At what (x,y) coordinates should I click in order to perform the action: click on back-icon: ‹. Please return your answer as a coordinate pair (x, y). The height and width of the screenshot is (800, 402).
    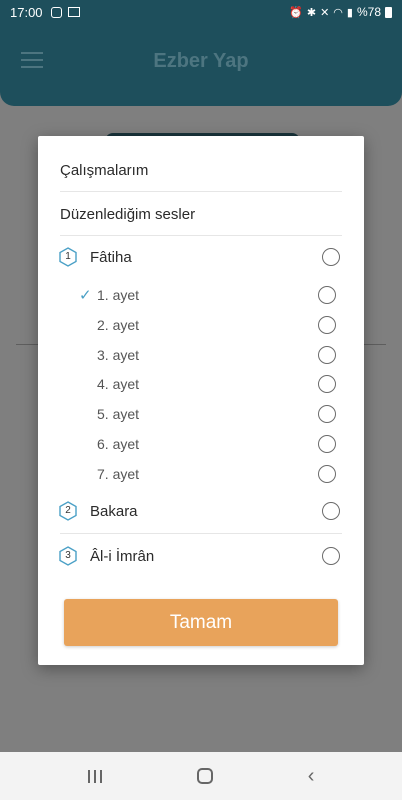
    Looking at the image, I should click on (311, 776).